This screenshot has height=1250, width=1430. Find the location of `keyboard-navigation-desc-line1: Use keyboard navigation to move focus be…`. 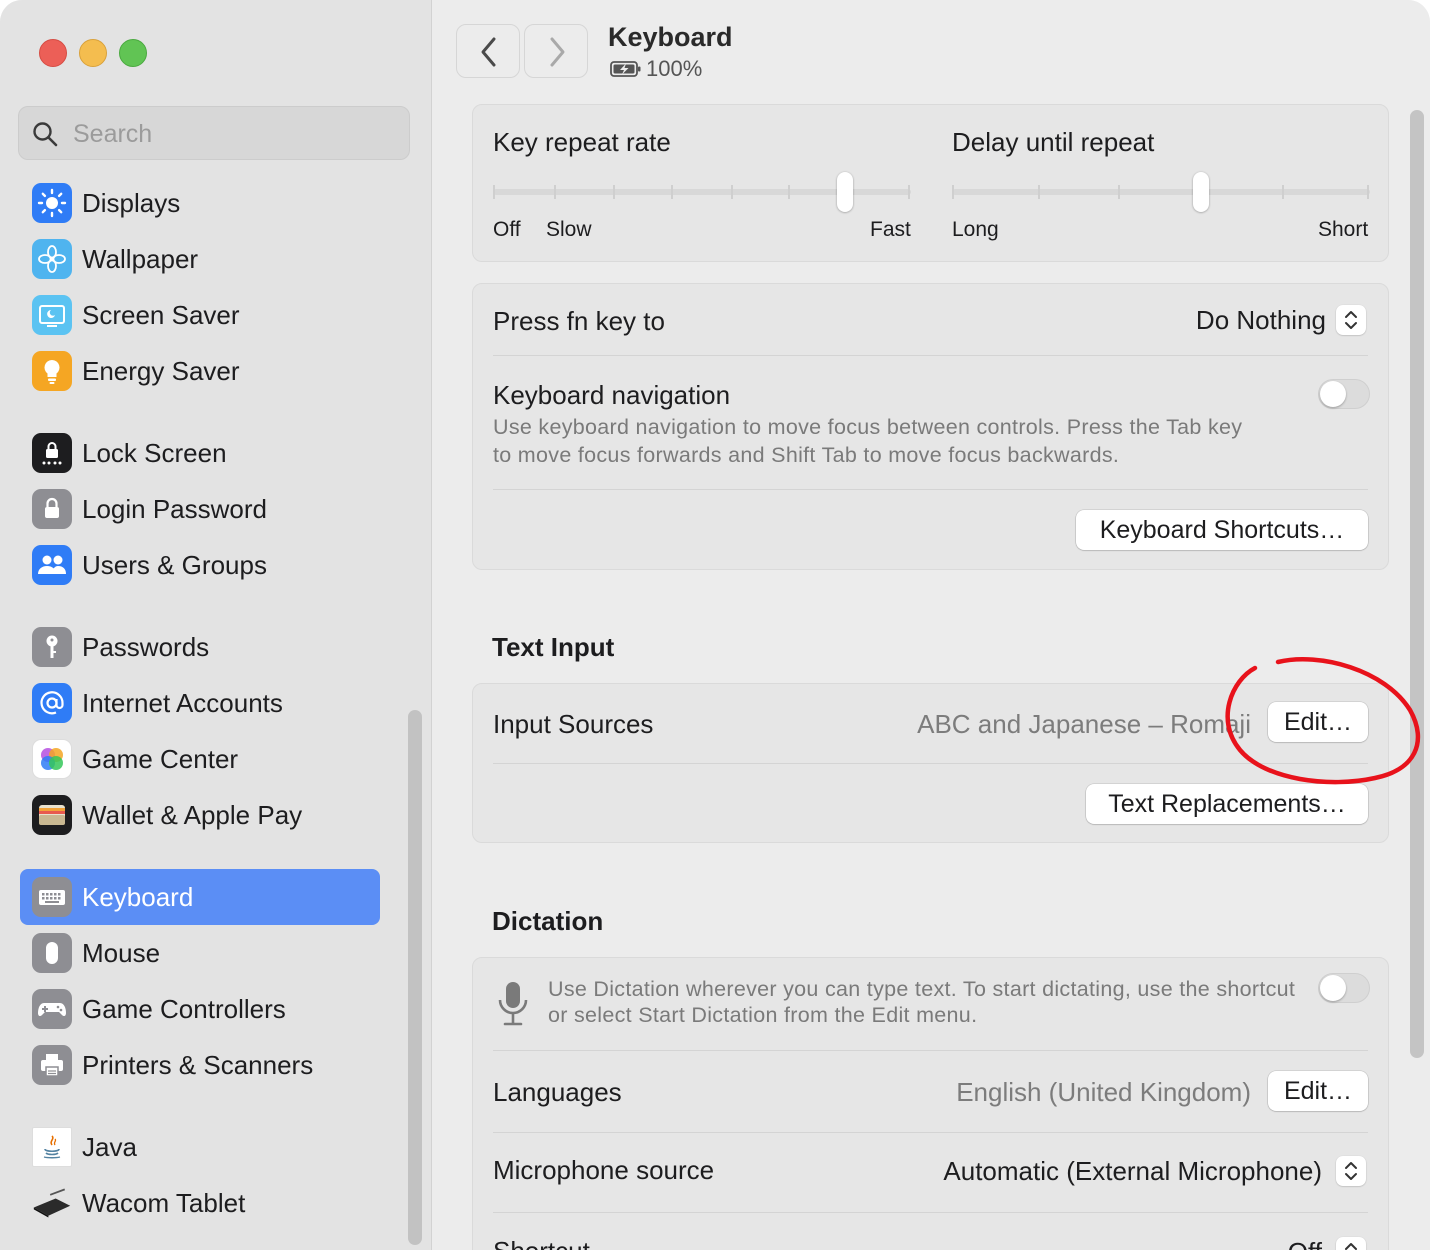

keyboard-navigation-desc-line1: Use keyboard navigation to move focus be… is located at coordinates (868, 427).